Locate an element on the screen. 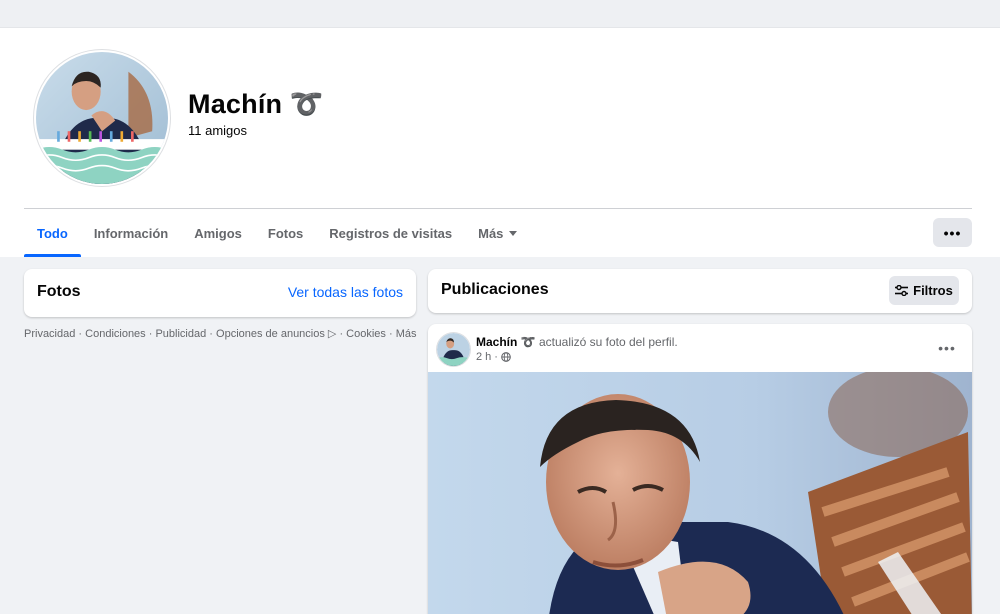 The width and height of the screenshot is (1000, 614). footer-link-condiciones: Condiciones is located at coordinates (115, 334).